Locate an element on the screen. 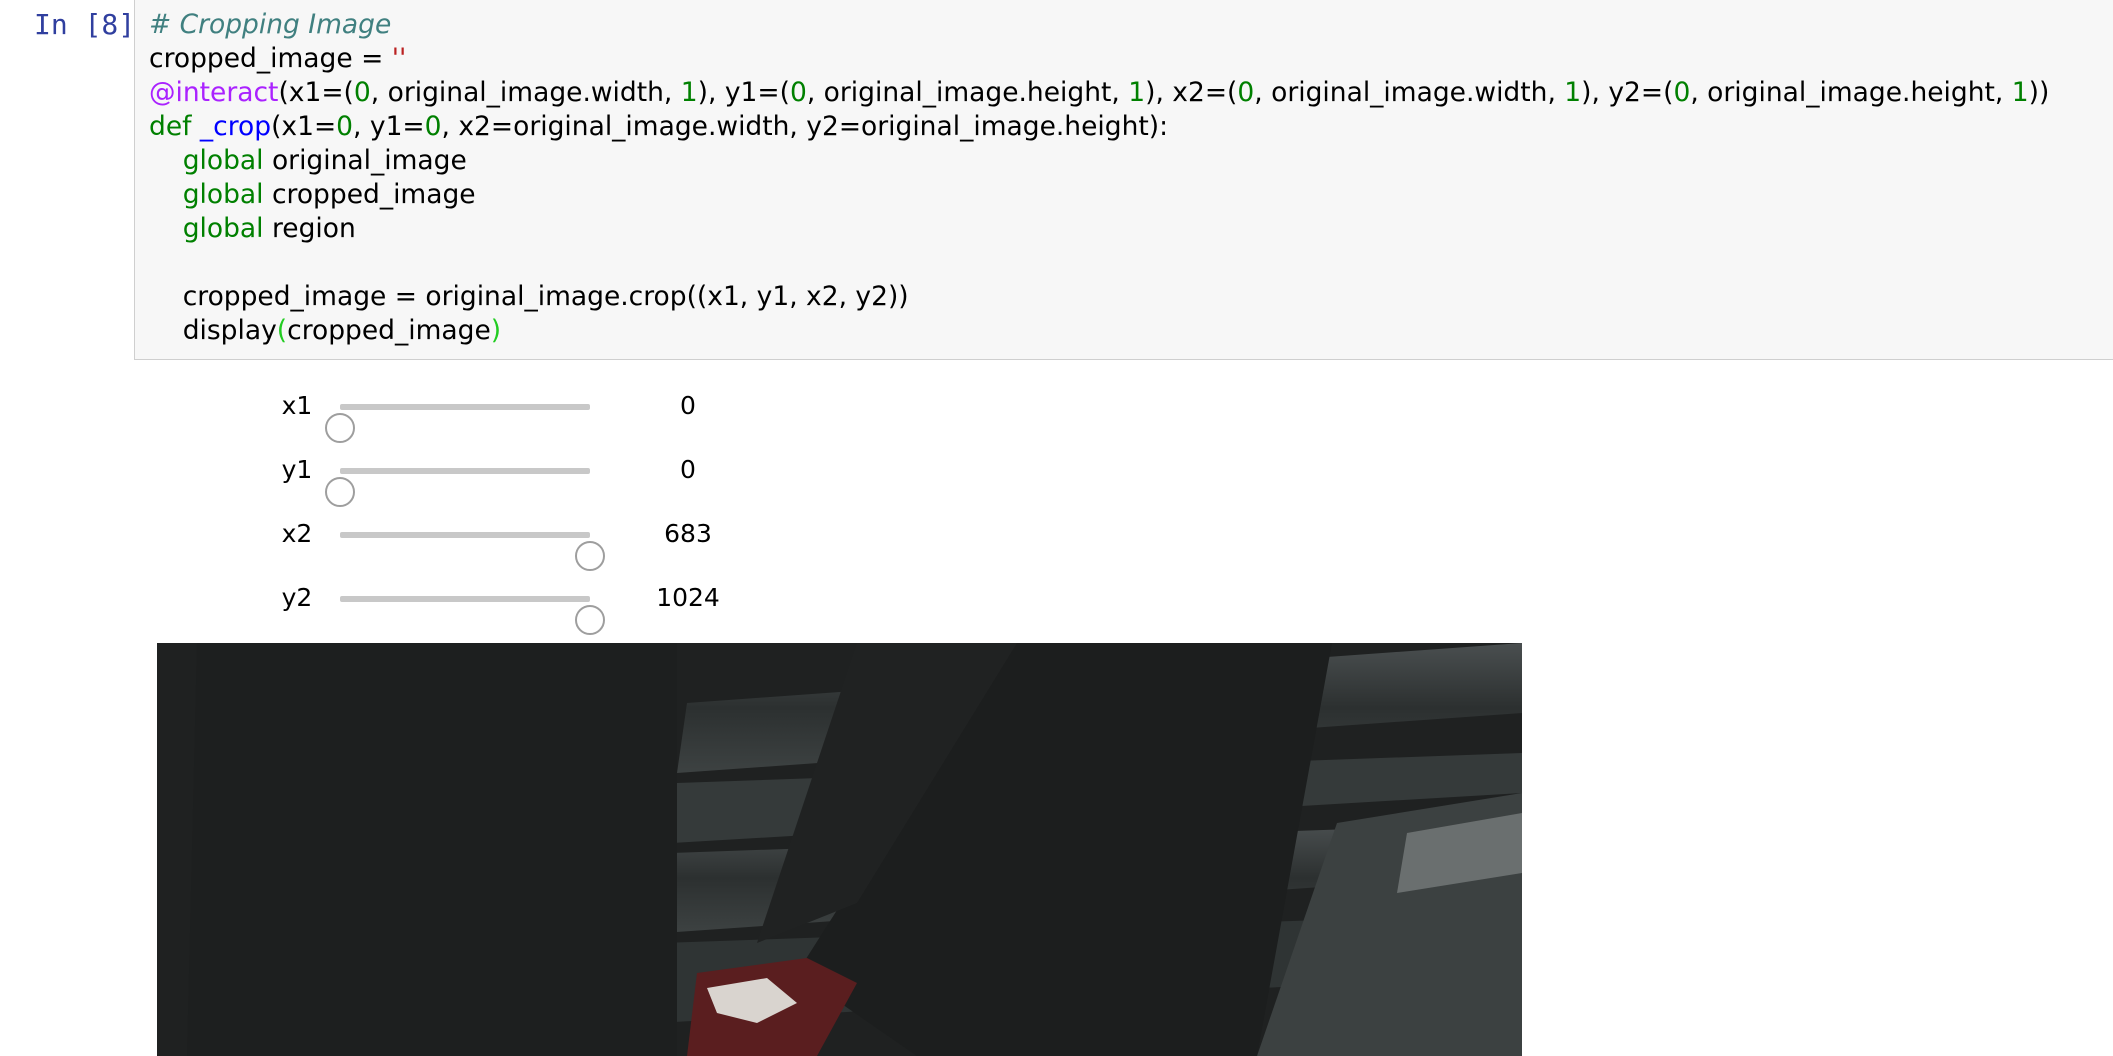 The height and width of the screenshot is (1056, 2113). slider-value: 683 is located at coordinates (688, 534).